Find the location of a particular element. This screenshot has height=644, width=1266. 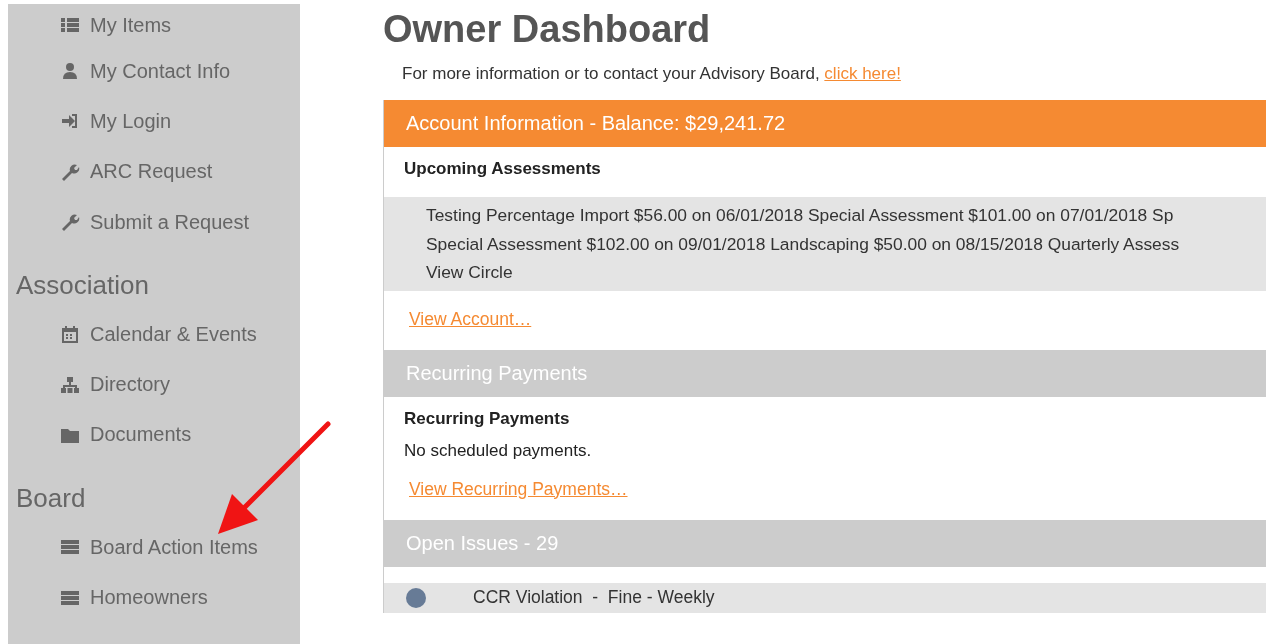

user-icon is located at coordinates (70, 71).